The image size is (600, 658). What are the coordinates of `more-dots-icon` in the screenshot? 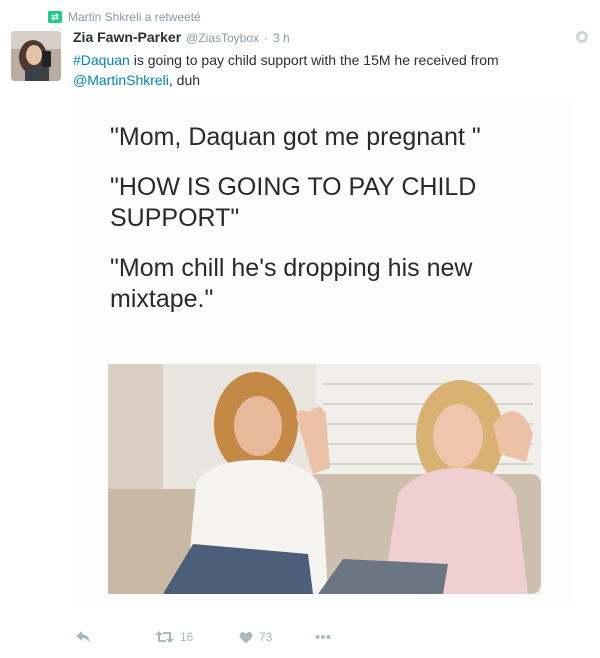 It's located at (323, 637).